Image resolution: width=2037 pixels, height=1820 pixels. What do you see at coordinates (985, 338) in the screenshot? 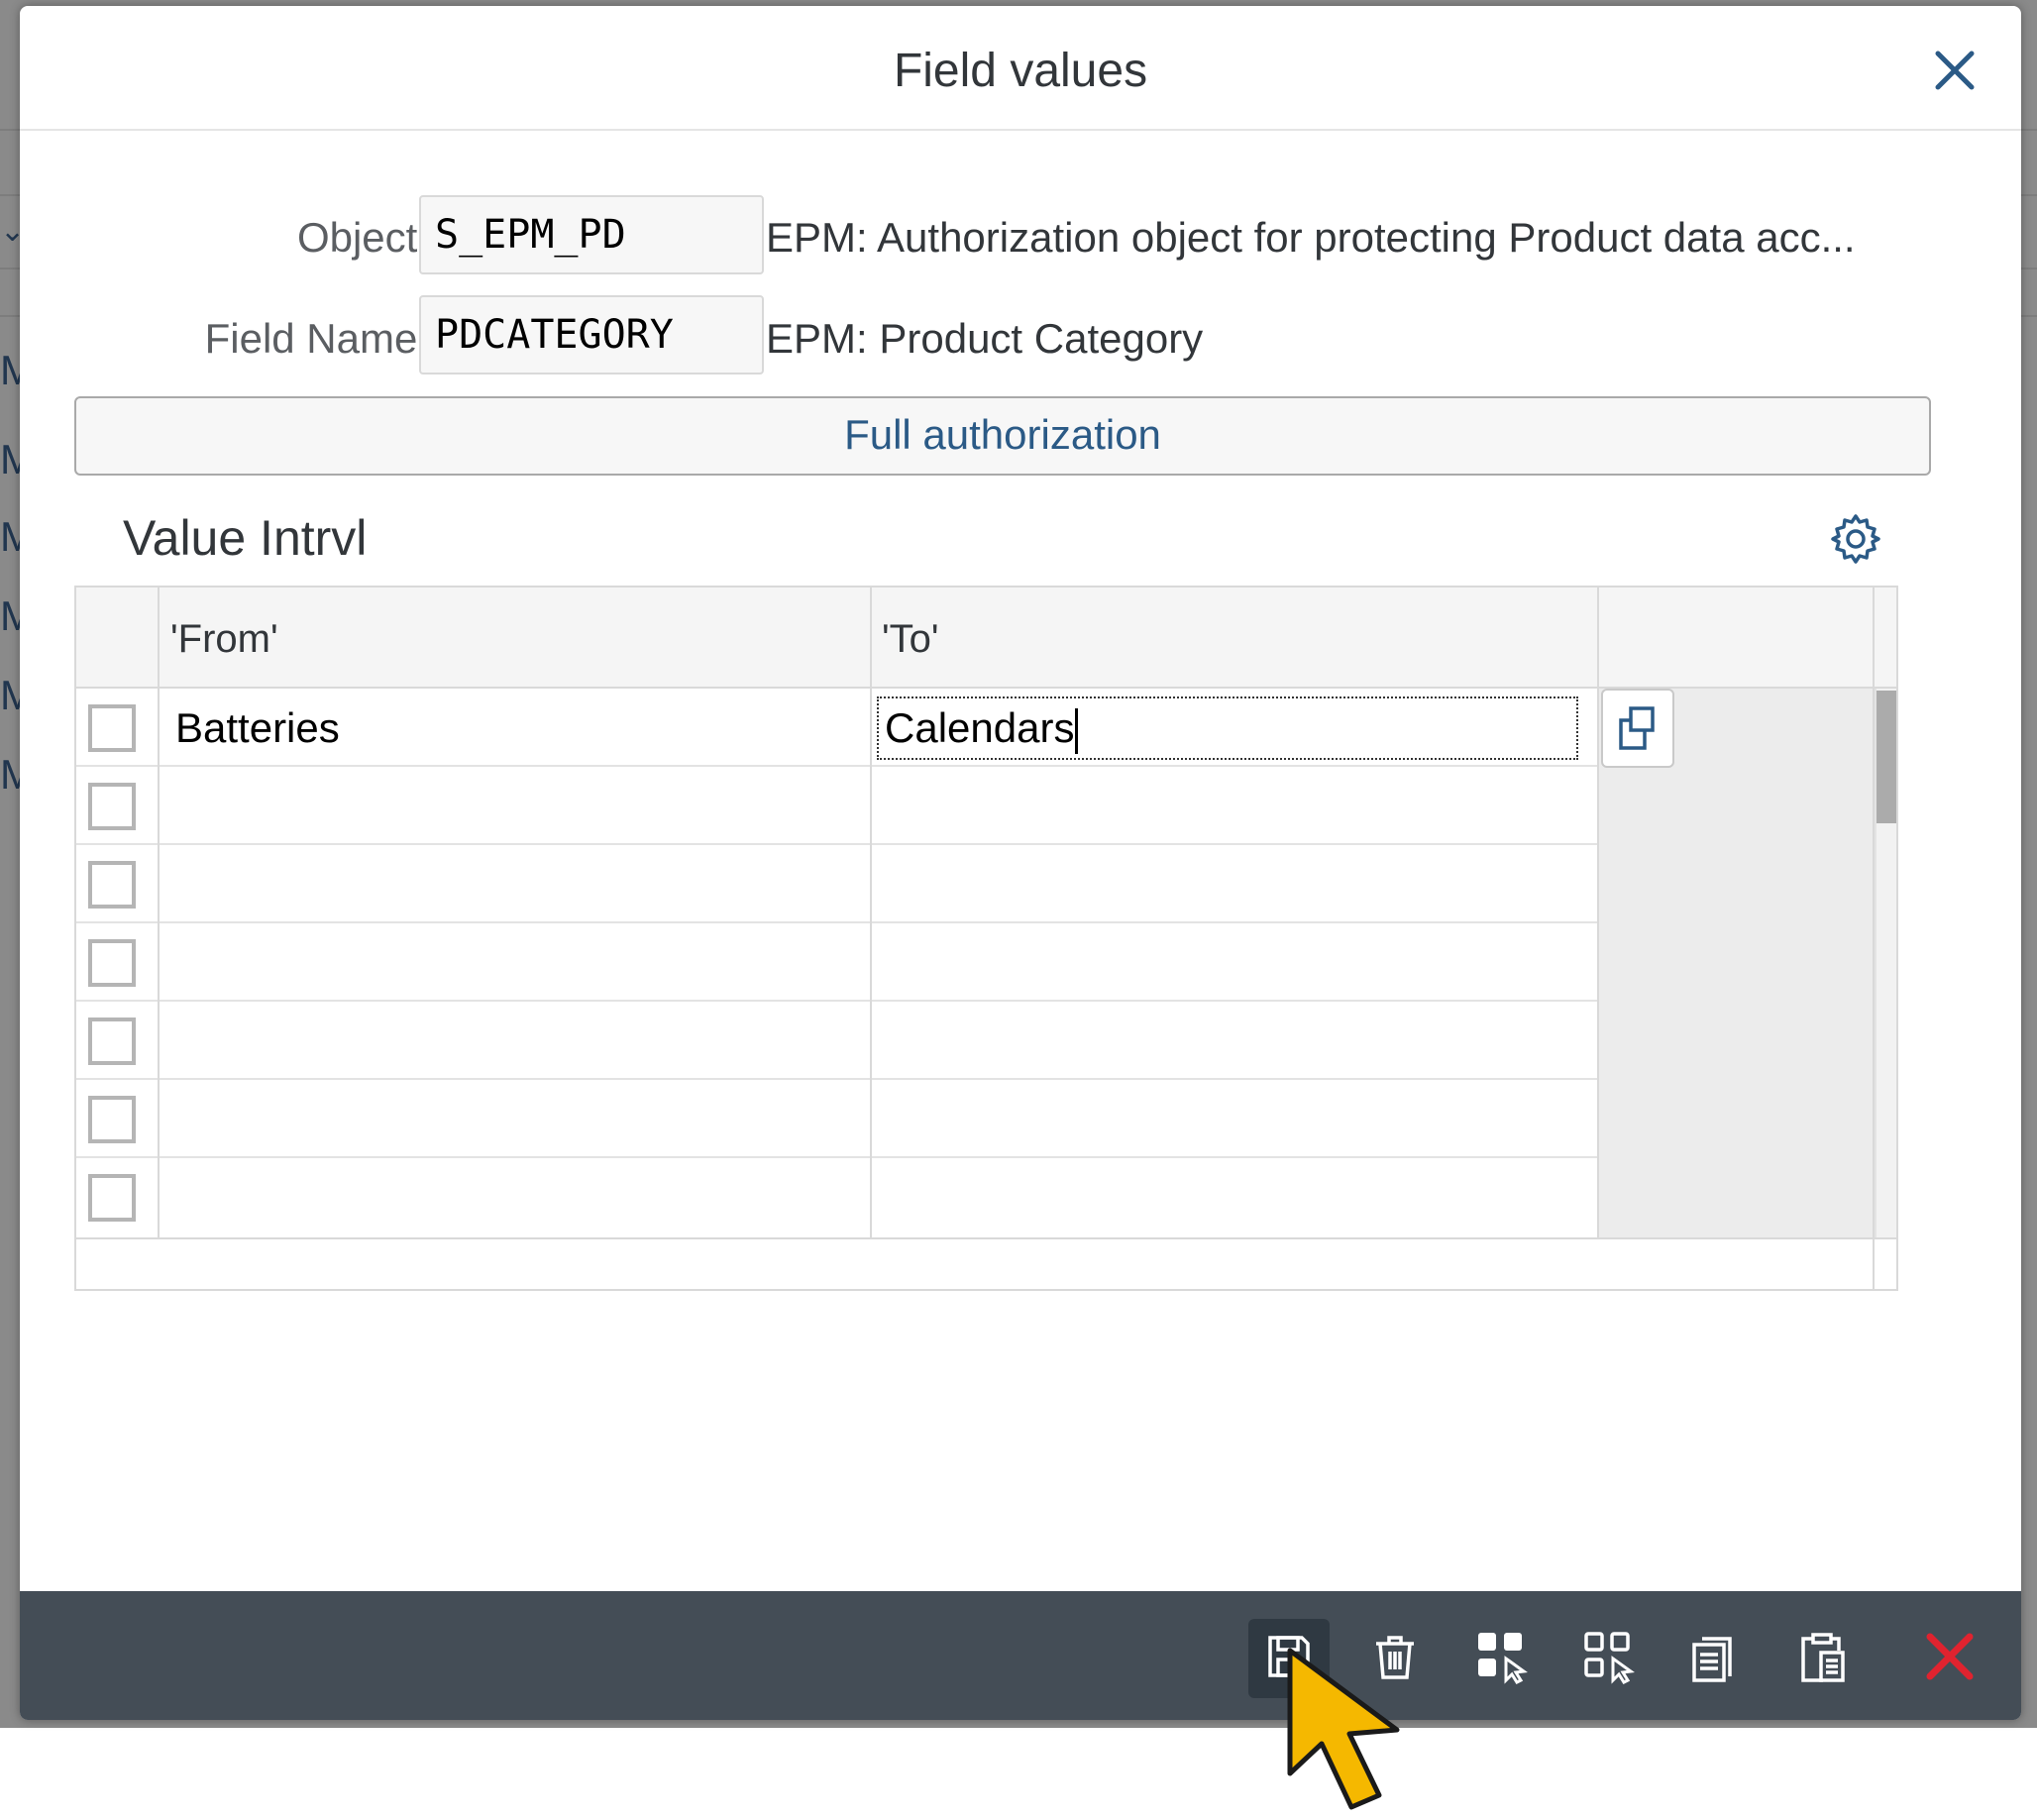
I see `field-name-description: EPM: Product Category` at bounding box center [985, 338].